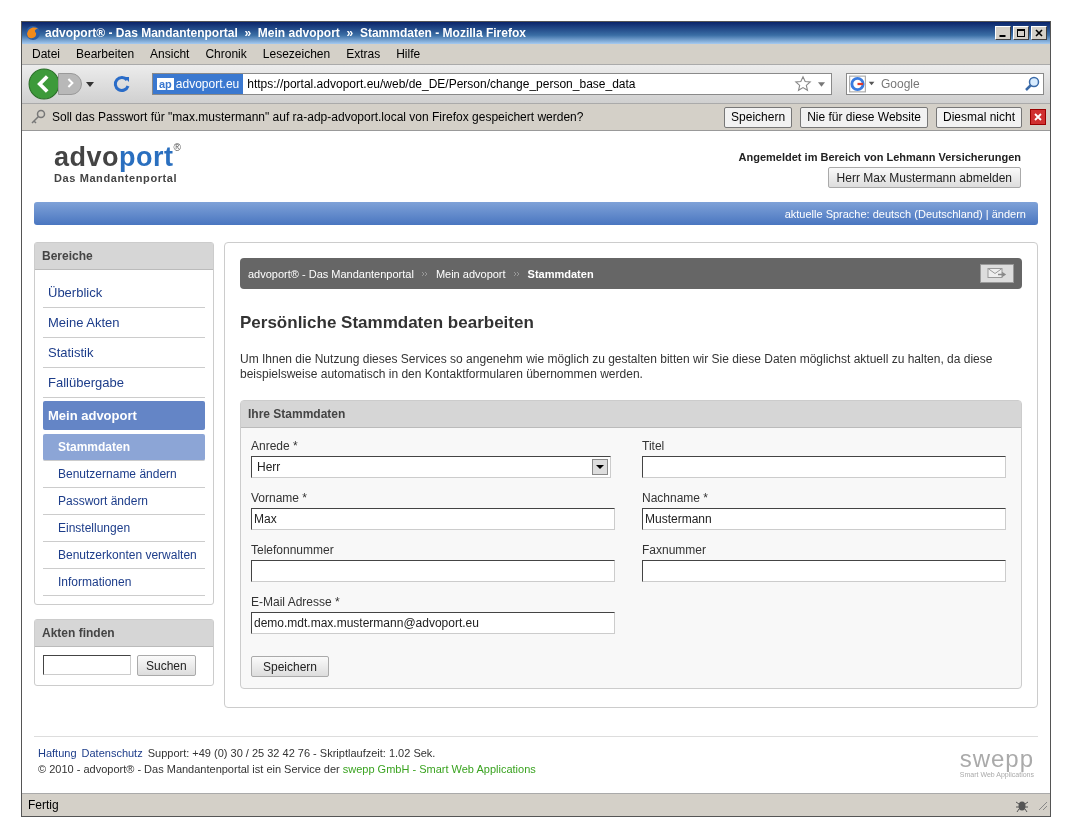 The height and width of the screenshot is (838, 1072). Describe the element at coordinates (758, 117) in the screenshot. I see `notification-button: Speichern` at that location.